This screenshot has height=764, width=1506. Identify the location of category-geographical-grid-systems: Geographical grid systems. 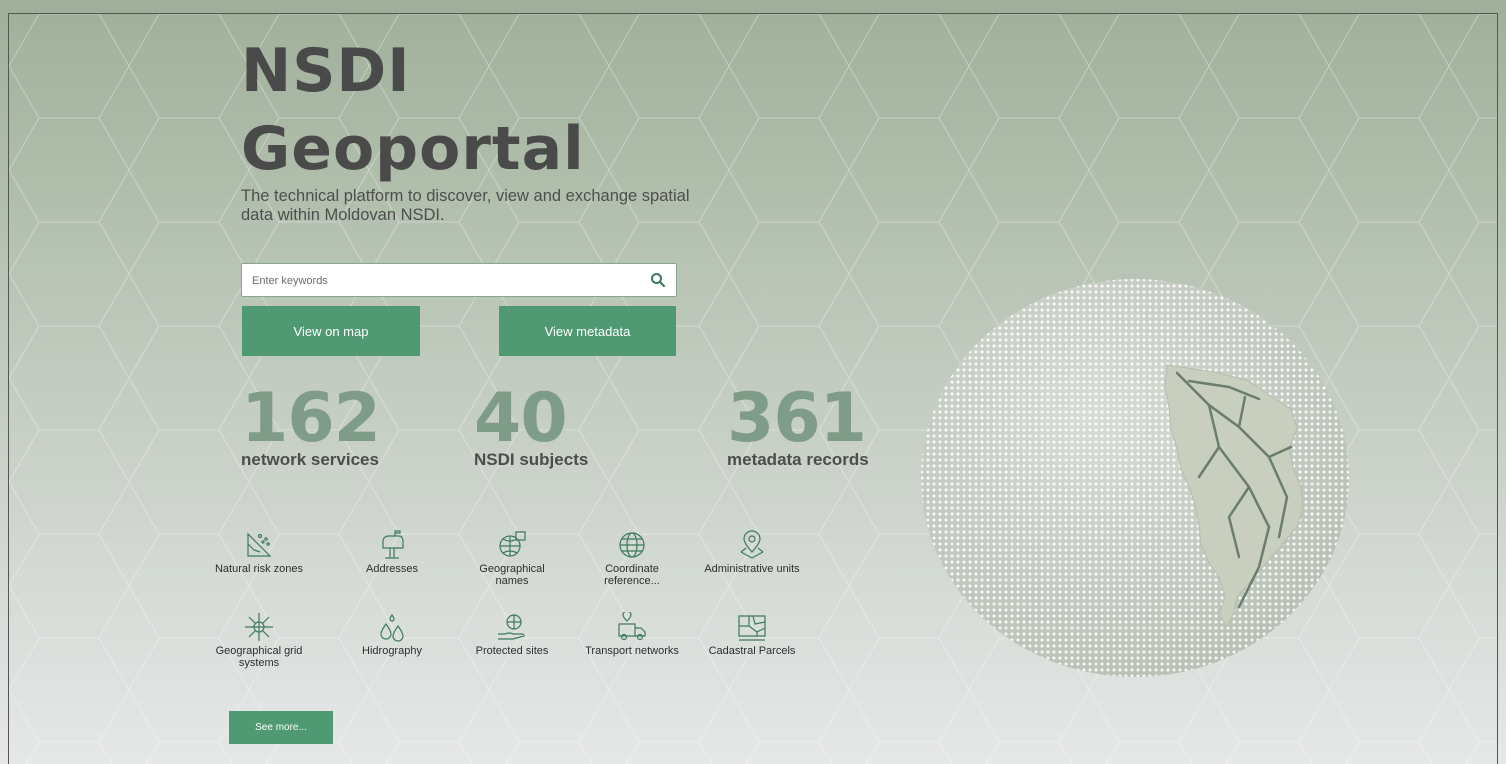
(259, 640).